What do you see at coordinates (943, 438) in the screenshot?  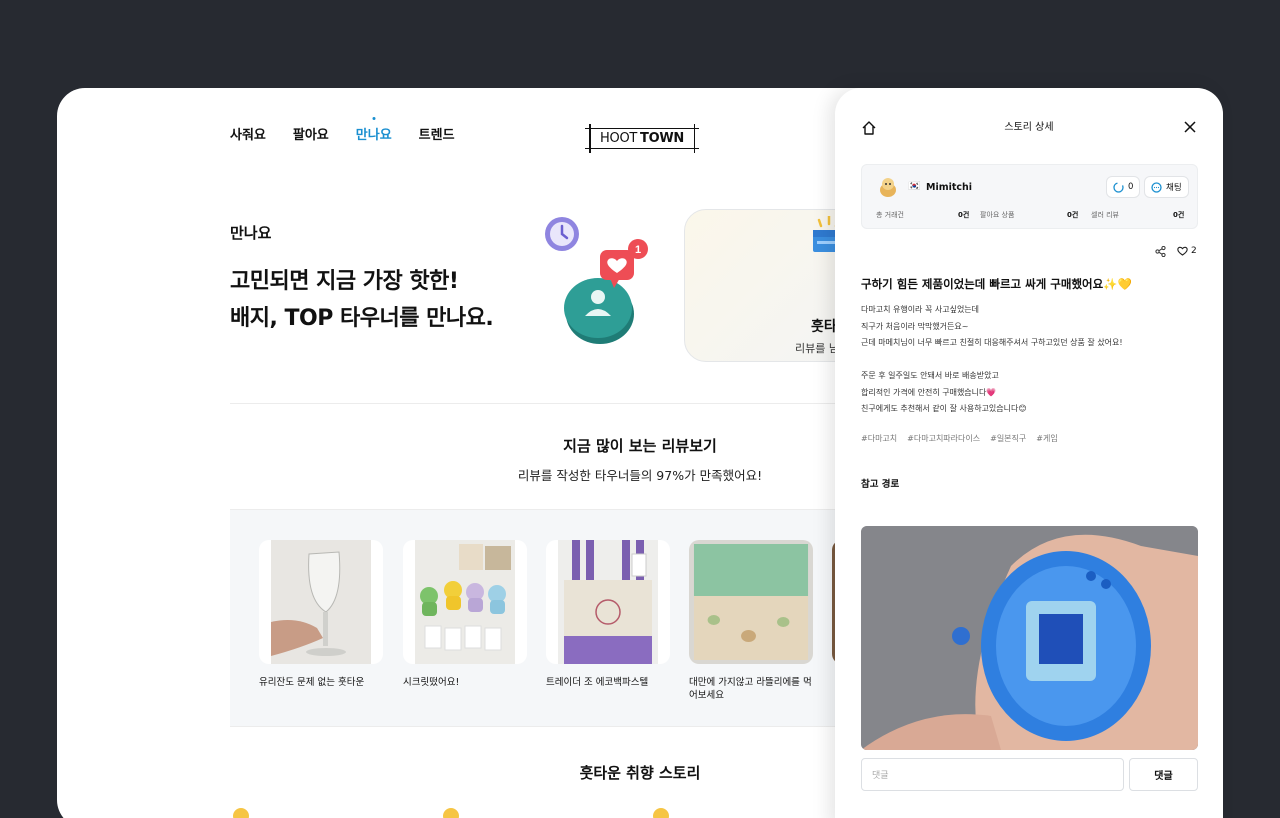 I see `hashtag: #다마고치파라다이스` at bounding box center [943, 438].